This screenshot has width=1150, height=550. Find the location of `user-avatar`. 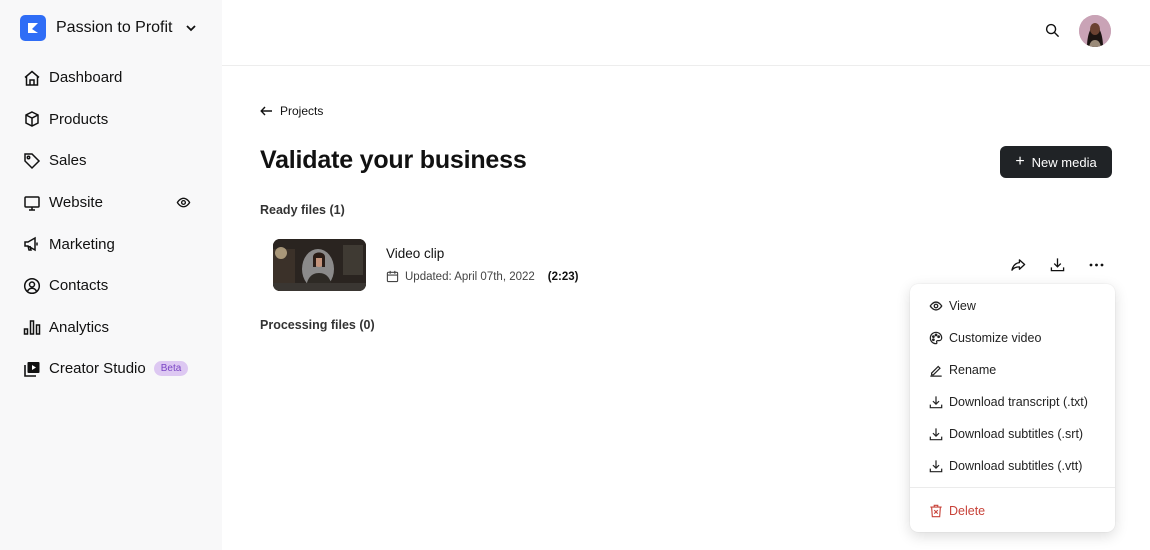

user-avatar is located at coordinates (1095, 31).